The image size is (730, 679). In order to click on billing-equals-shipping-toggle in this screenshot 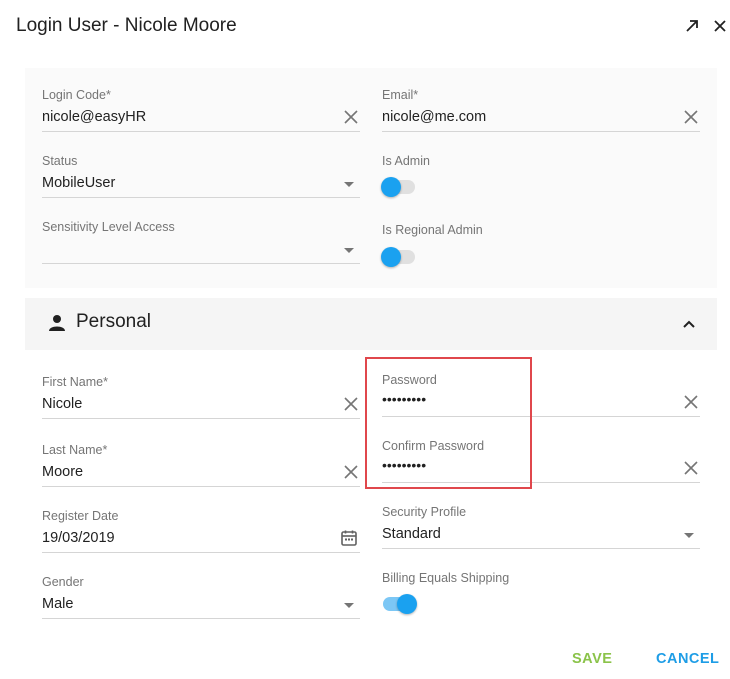, I will do `click(399, 603)`.